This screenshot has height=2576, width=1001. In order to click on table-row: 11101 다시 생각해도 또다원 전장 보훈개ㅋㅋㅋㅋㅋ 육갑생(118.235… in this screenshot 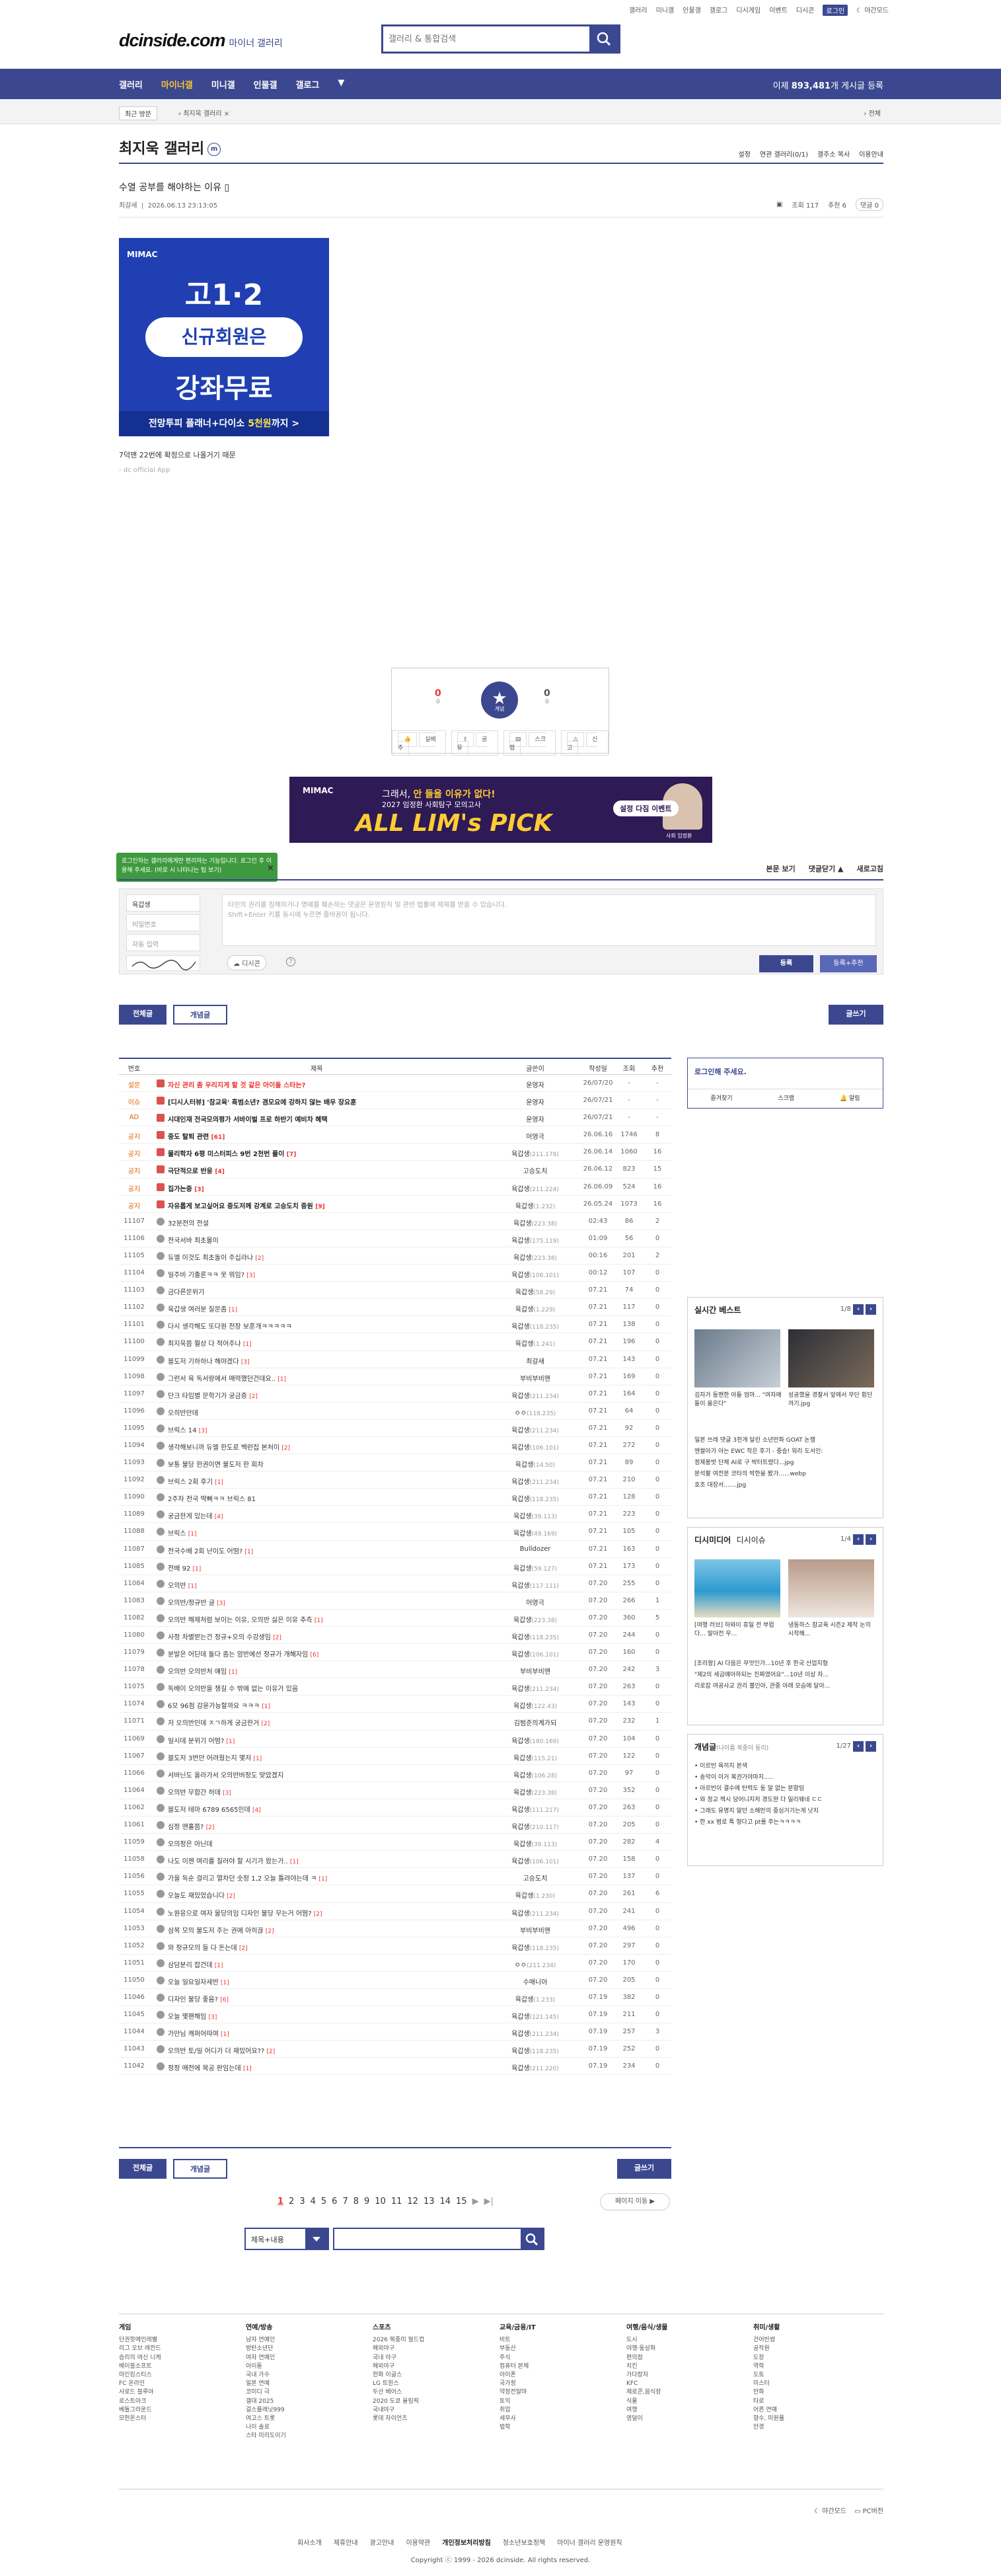, I will do `click(395, 1325)`.